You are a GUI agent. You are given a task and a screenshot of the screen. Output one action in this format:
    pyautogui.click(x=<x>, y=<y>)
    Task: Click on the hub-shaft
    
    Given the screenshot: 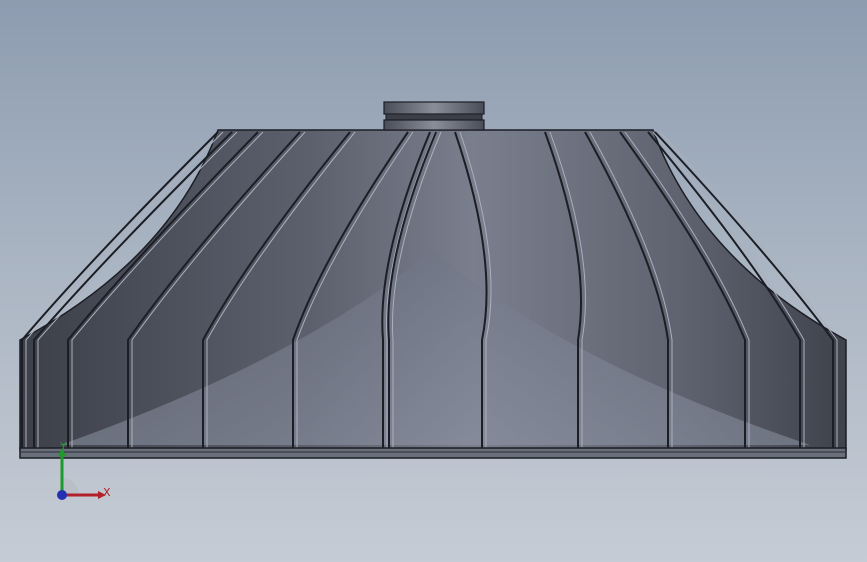 What is the action you would take?
    pyautogui.click(x=434, y=116)
    